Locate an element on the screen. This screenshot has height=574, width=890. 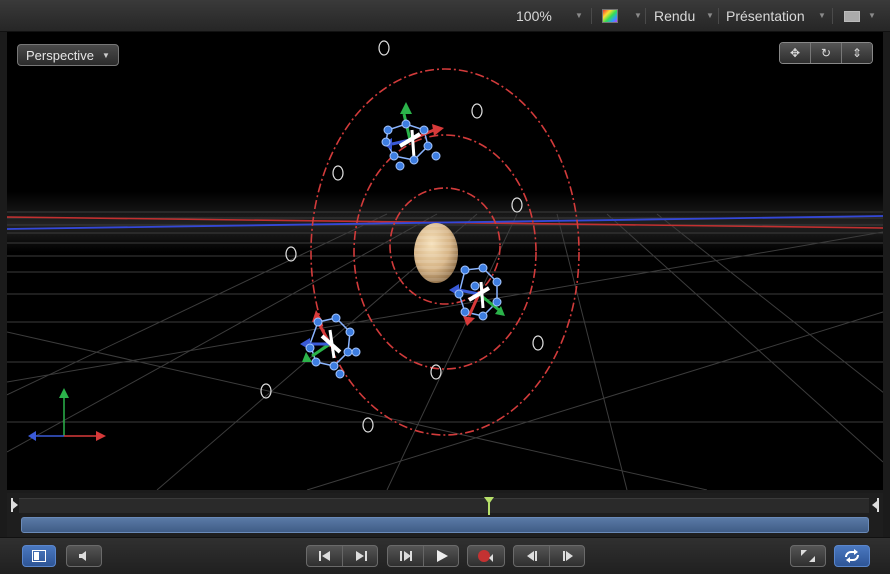
keyframe-nav-buttons is located at coordinates (549, 556).